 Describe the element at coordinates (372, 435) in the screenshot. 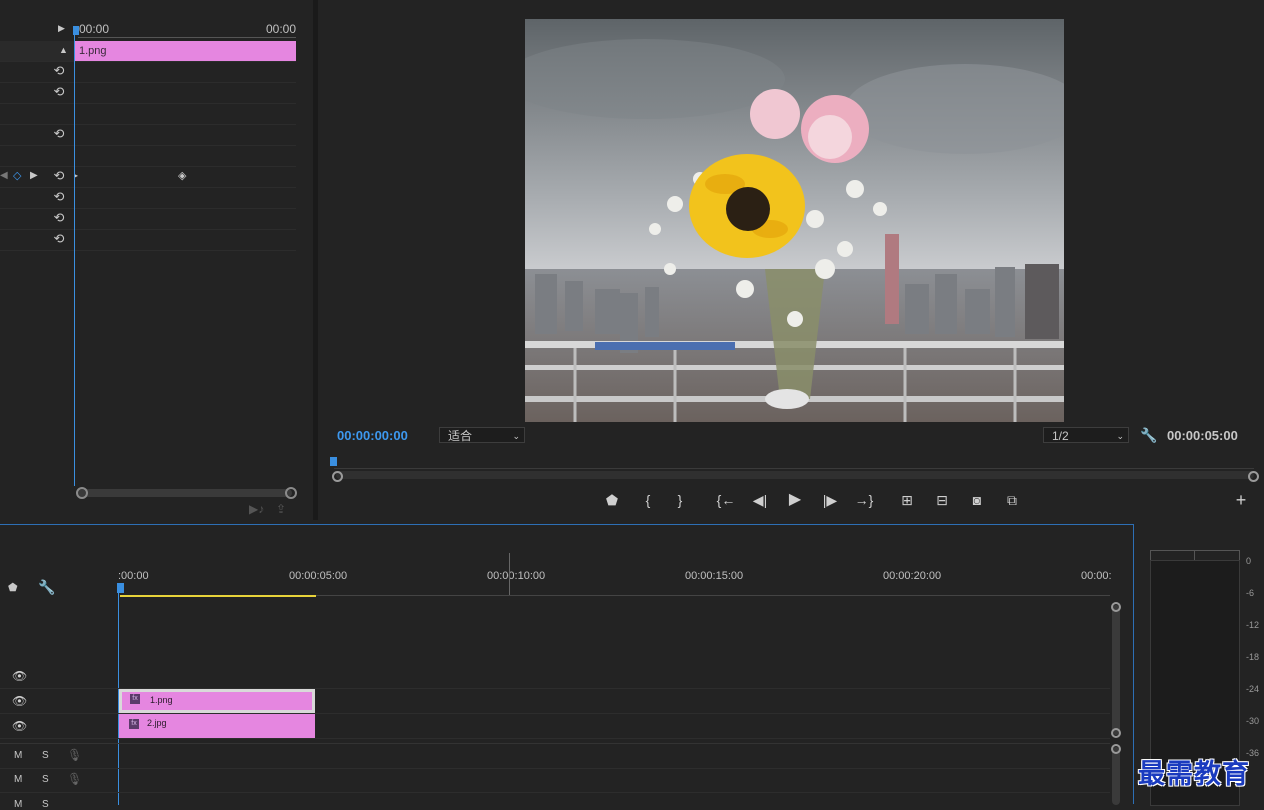

I see `playhead-timecode: 00:00:00:00` at that location.